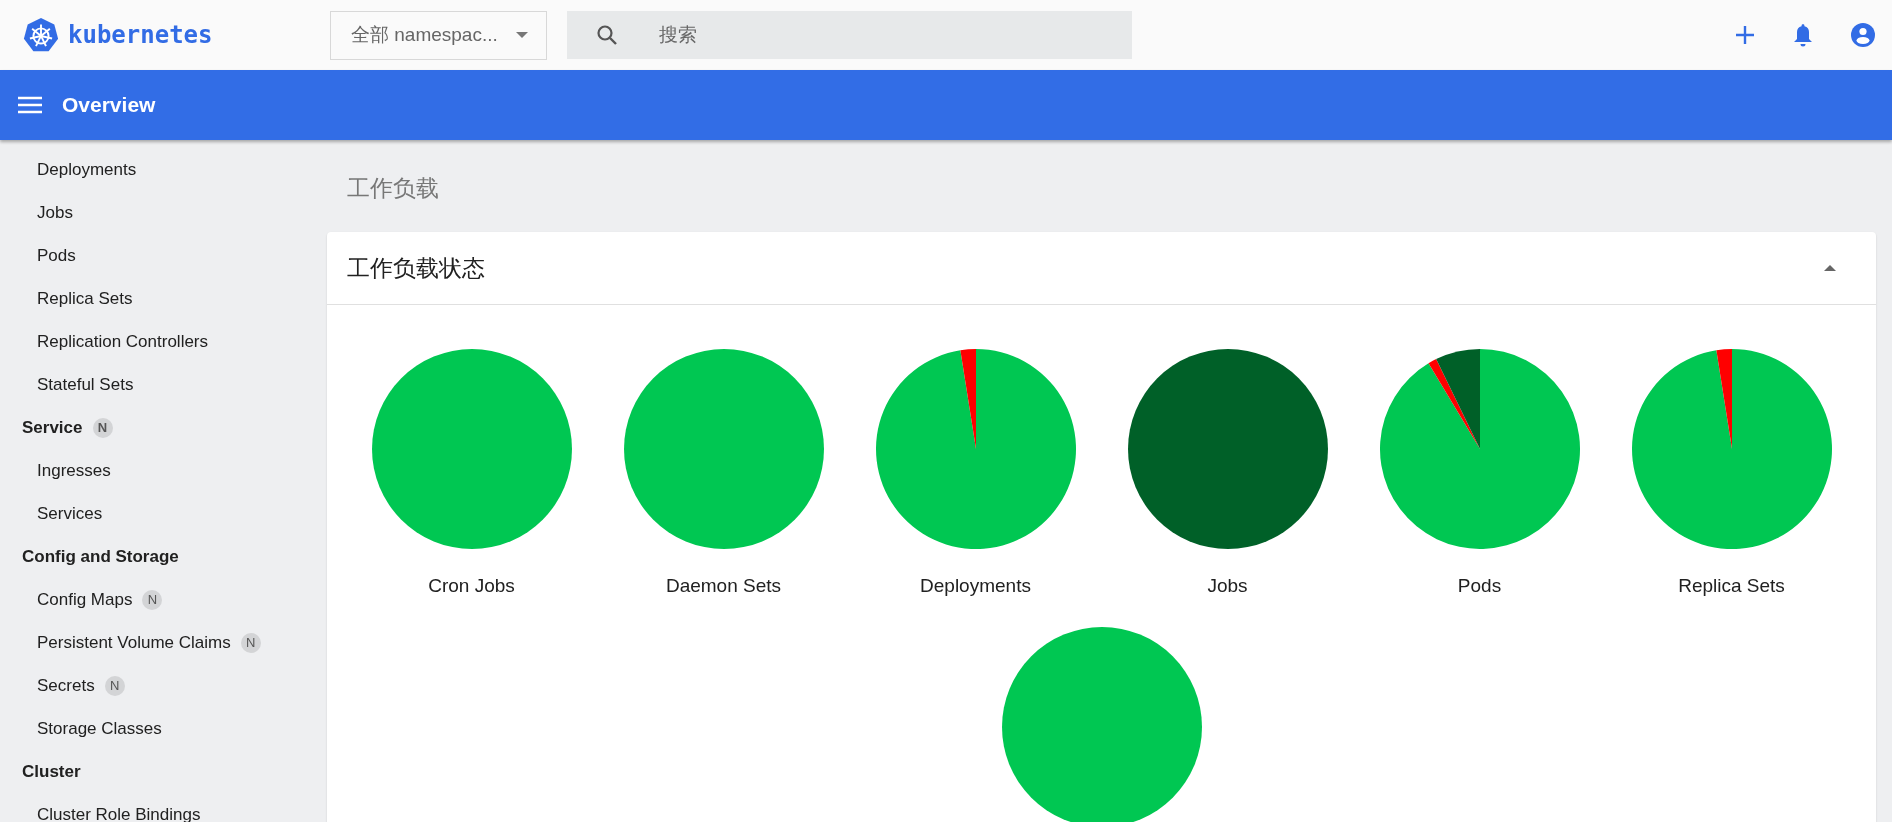 This screenshot has width=1892, height=822. Describe the element at coordinates (1830, 268) in the screenshot. I see `collapse-caret-icon` at that location.